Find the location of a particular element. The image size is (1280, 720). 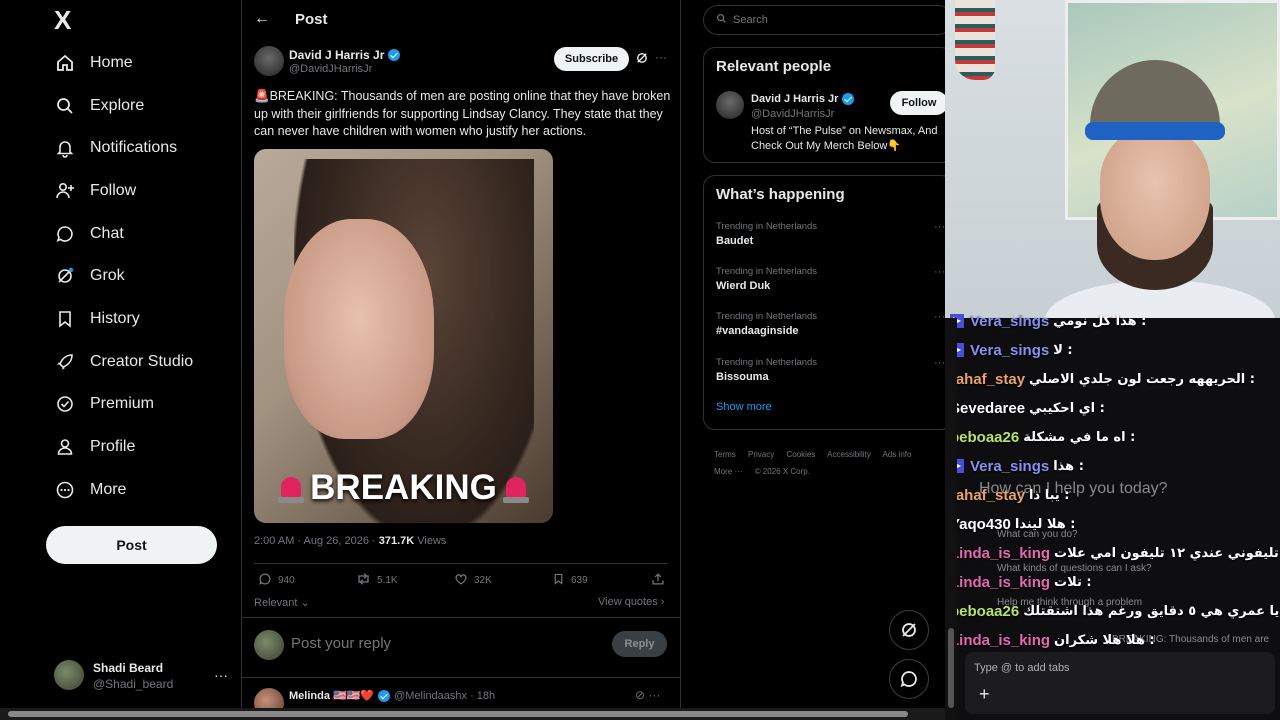

vertical-scrollbar is located at coordinates (951, 519).